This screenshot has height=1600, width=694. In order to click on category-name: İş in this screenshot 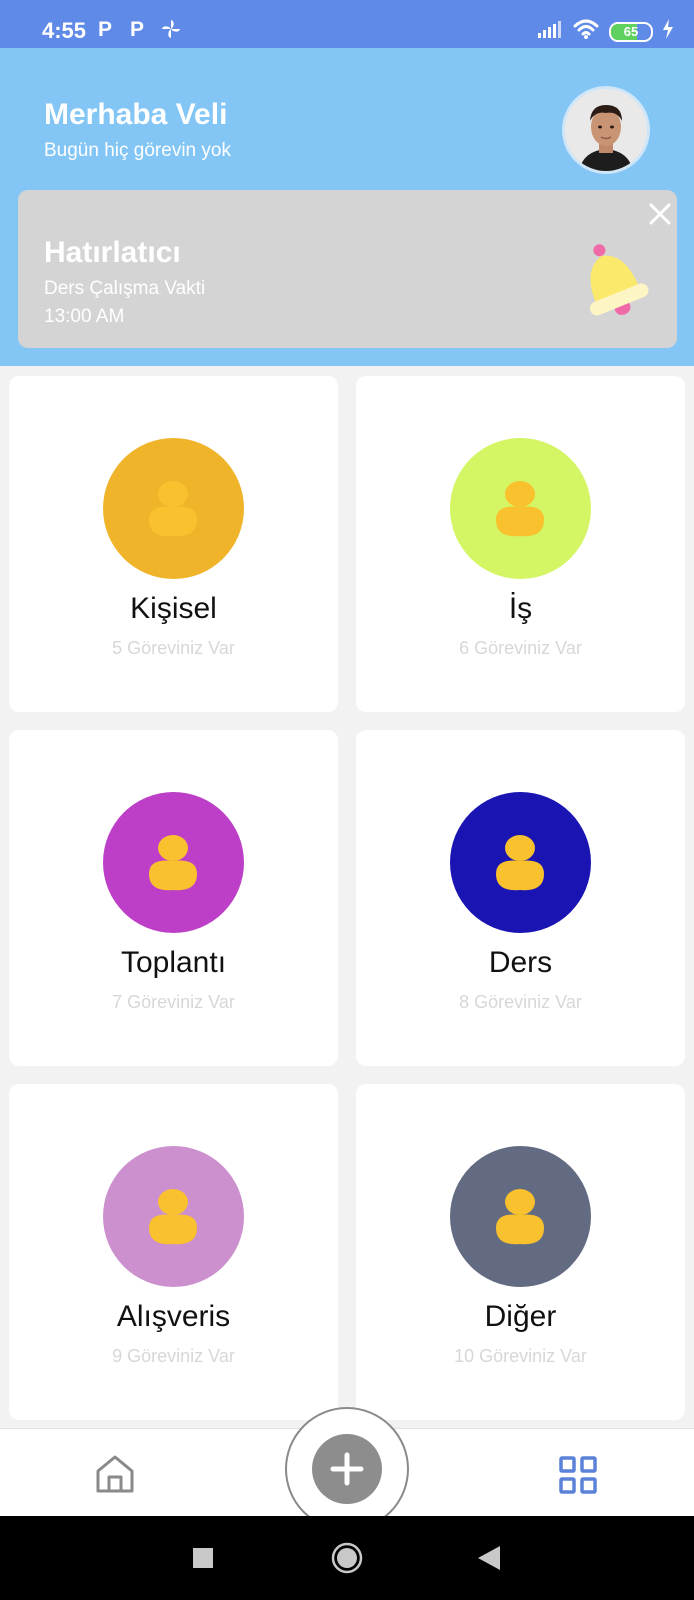, I will do `click(520, 608)`.